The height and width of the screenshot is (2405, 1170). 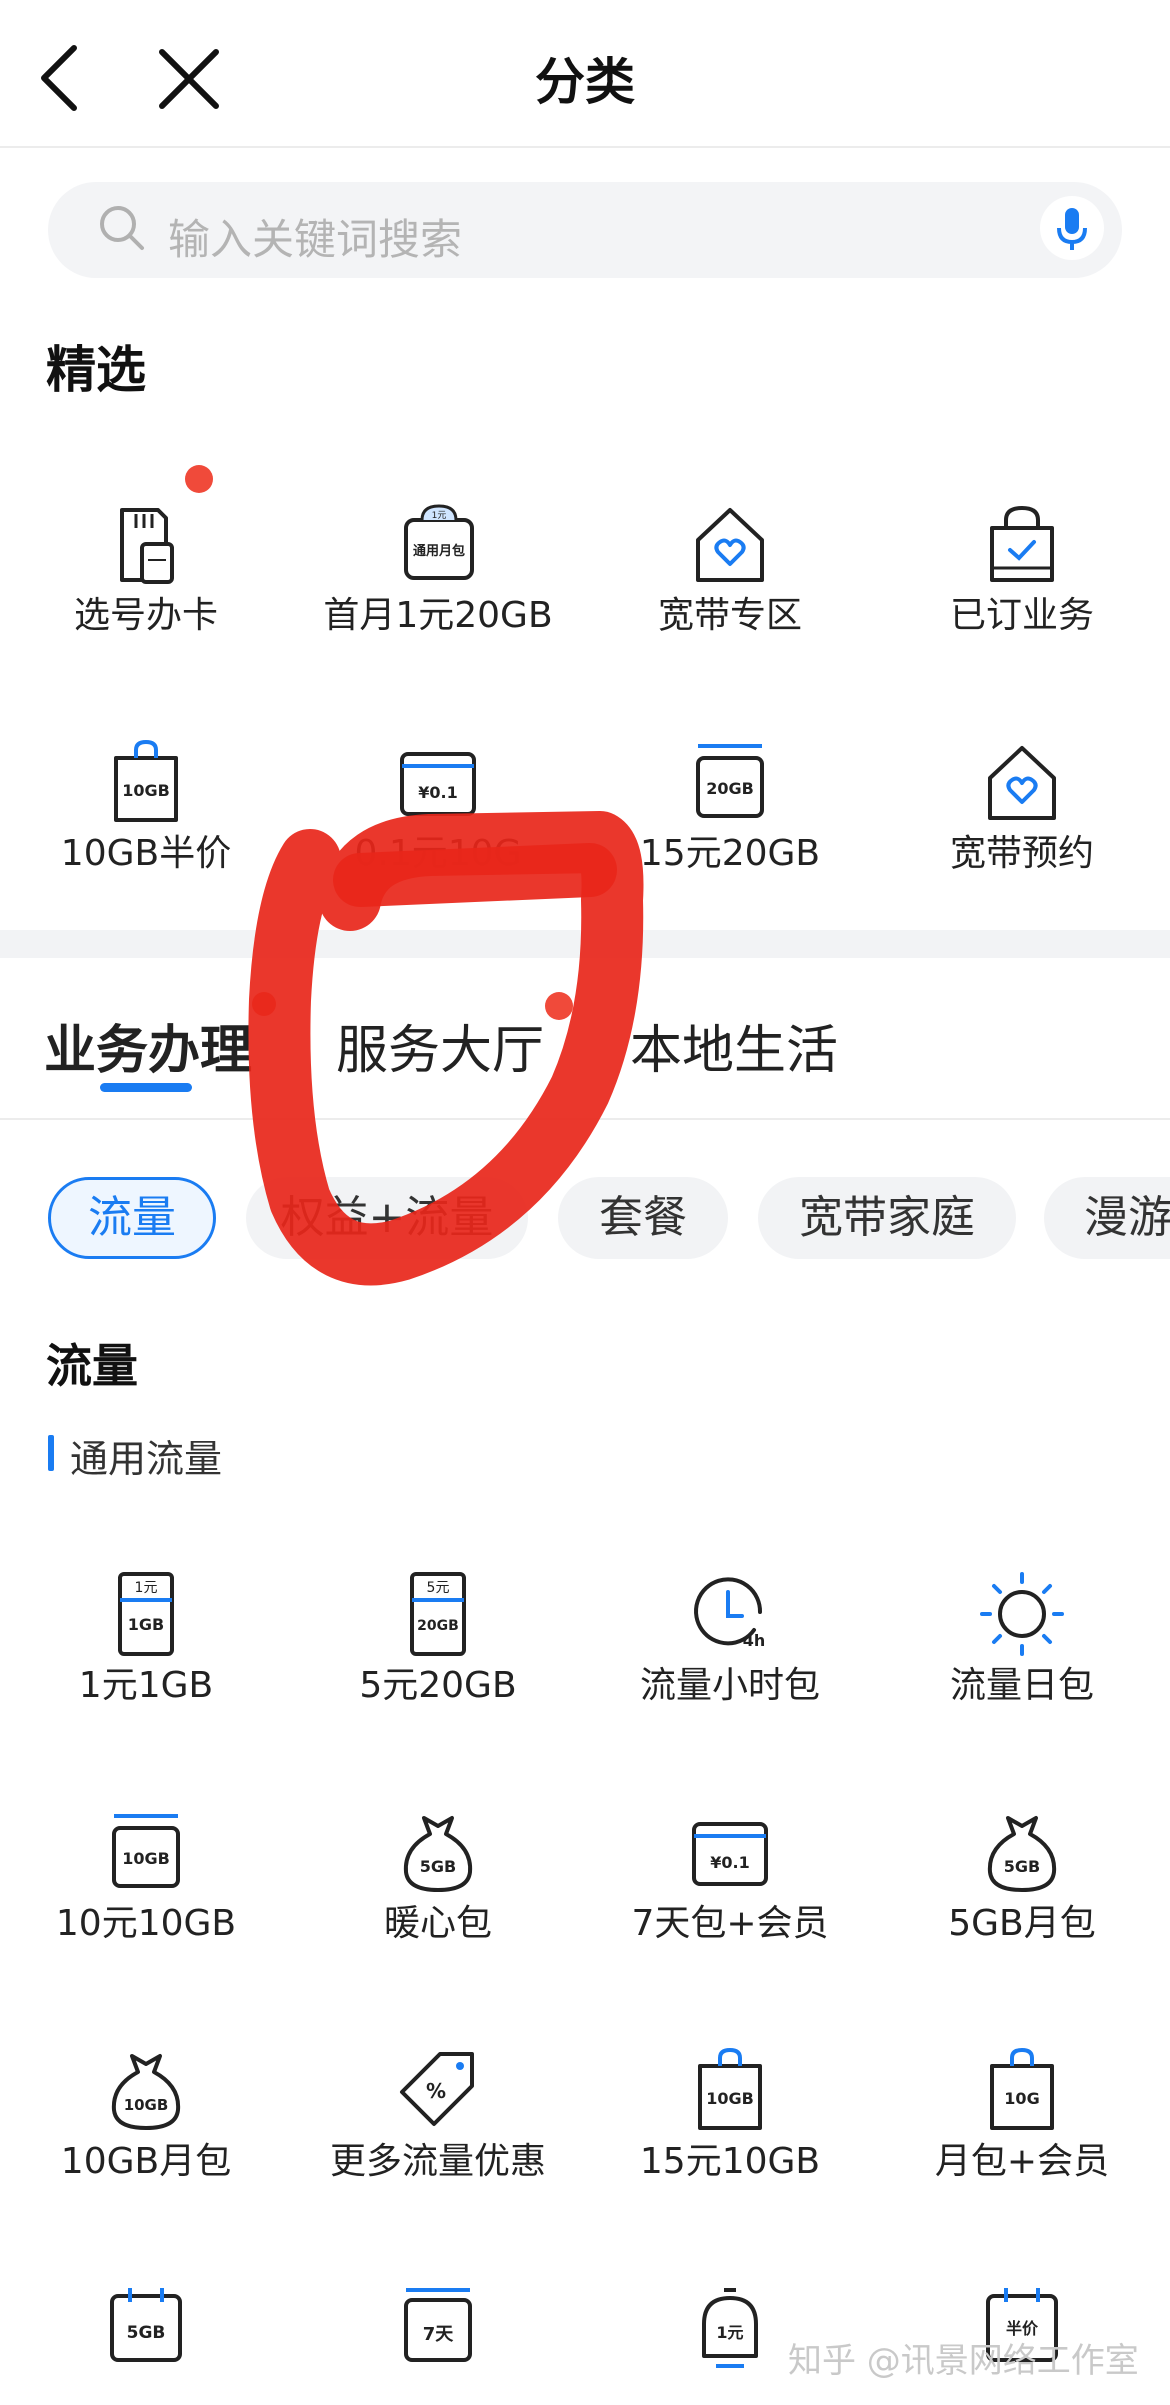 I want to click on data-item-label: 7天包+会员, so click(x=730, y=1923).